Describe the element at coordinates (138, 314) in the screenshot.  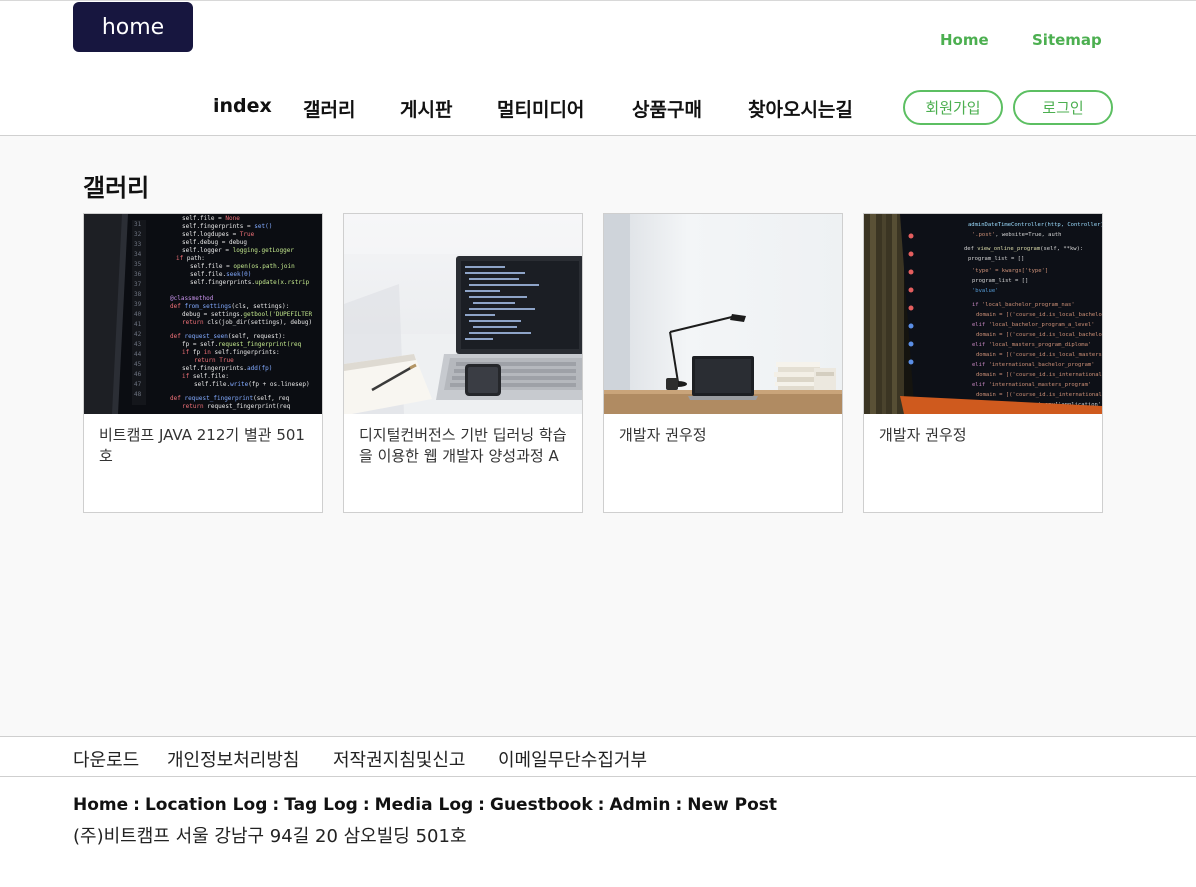
I see `svg-text: 40` at that location.